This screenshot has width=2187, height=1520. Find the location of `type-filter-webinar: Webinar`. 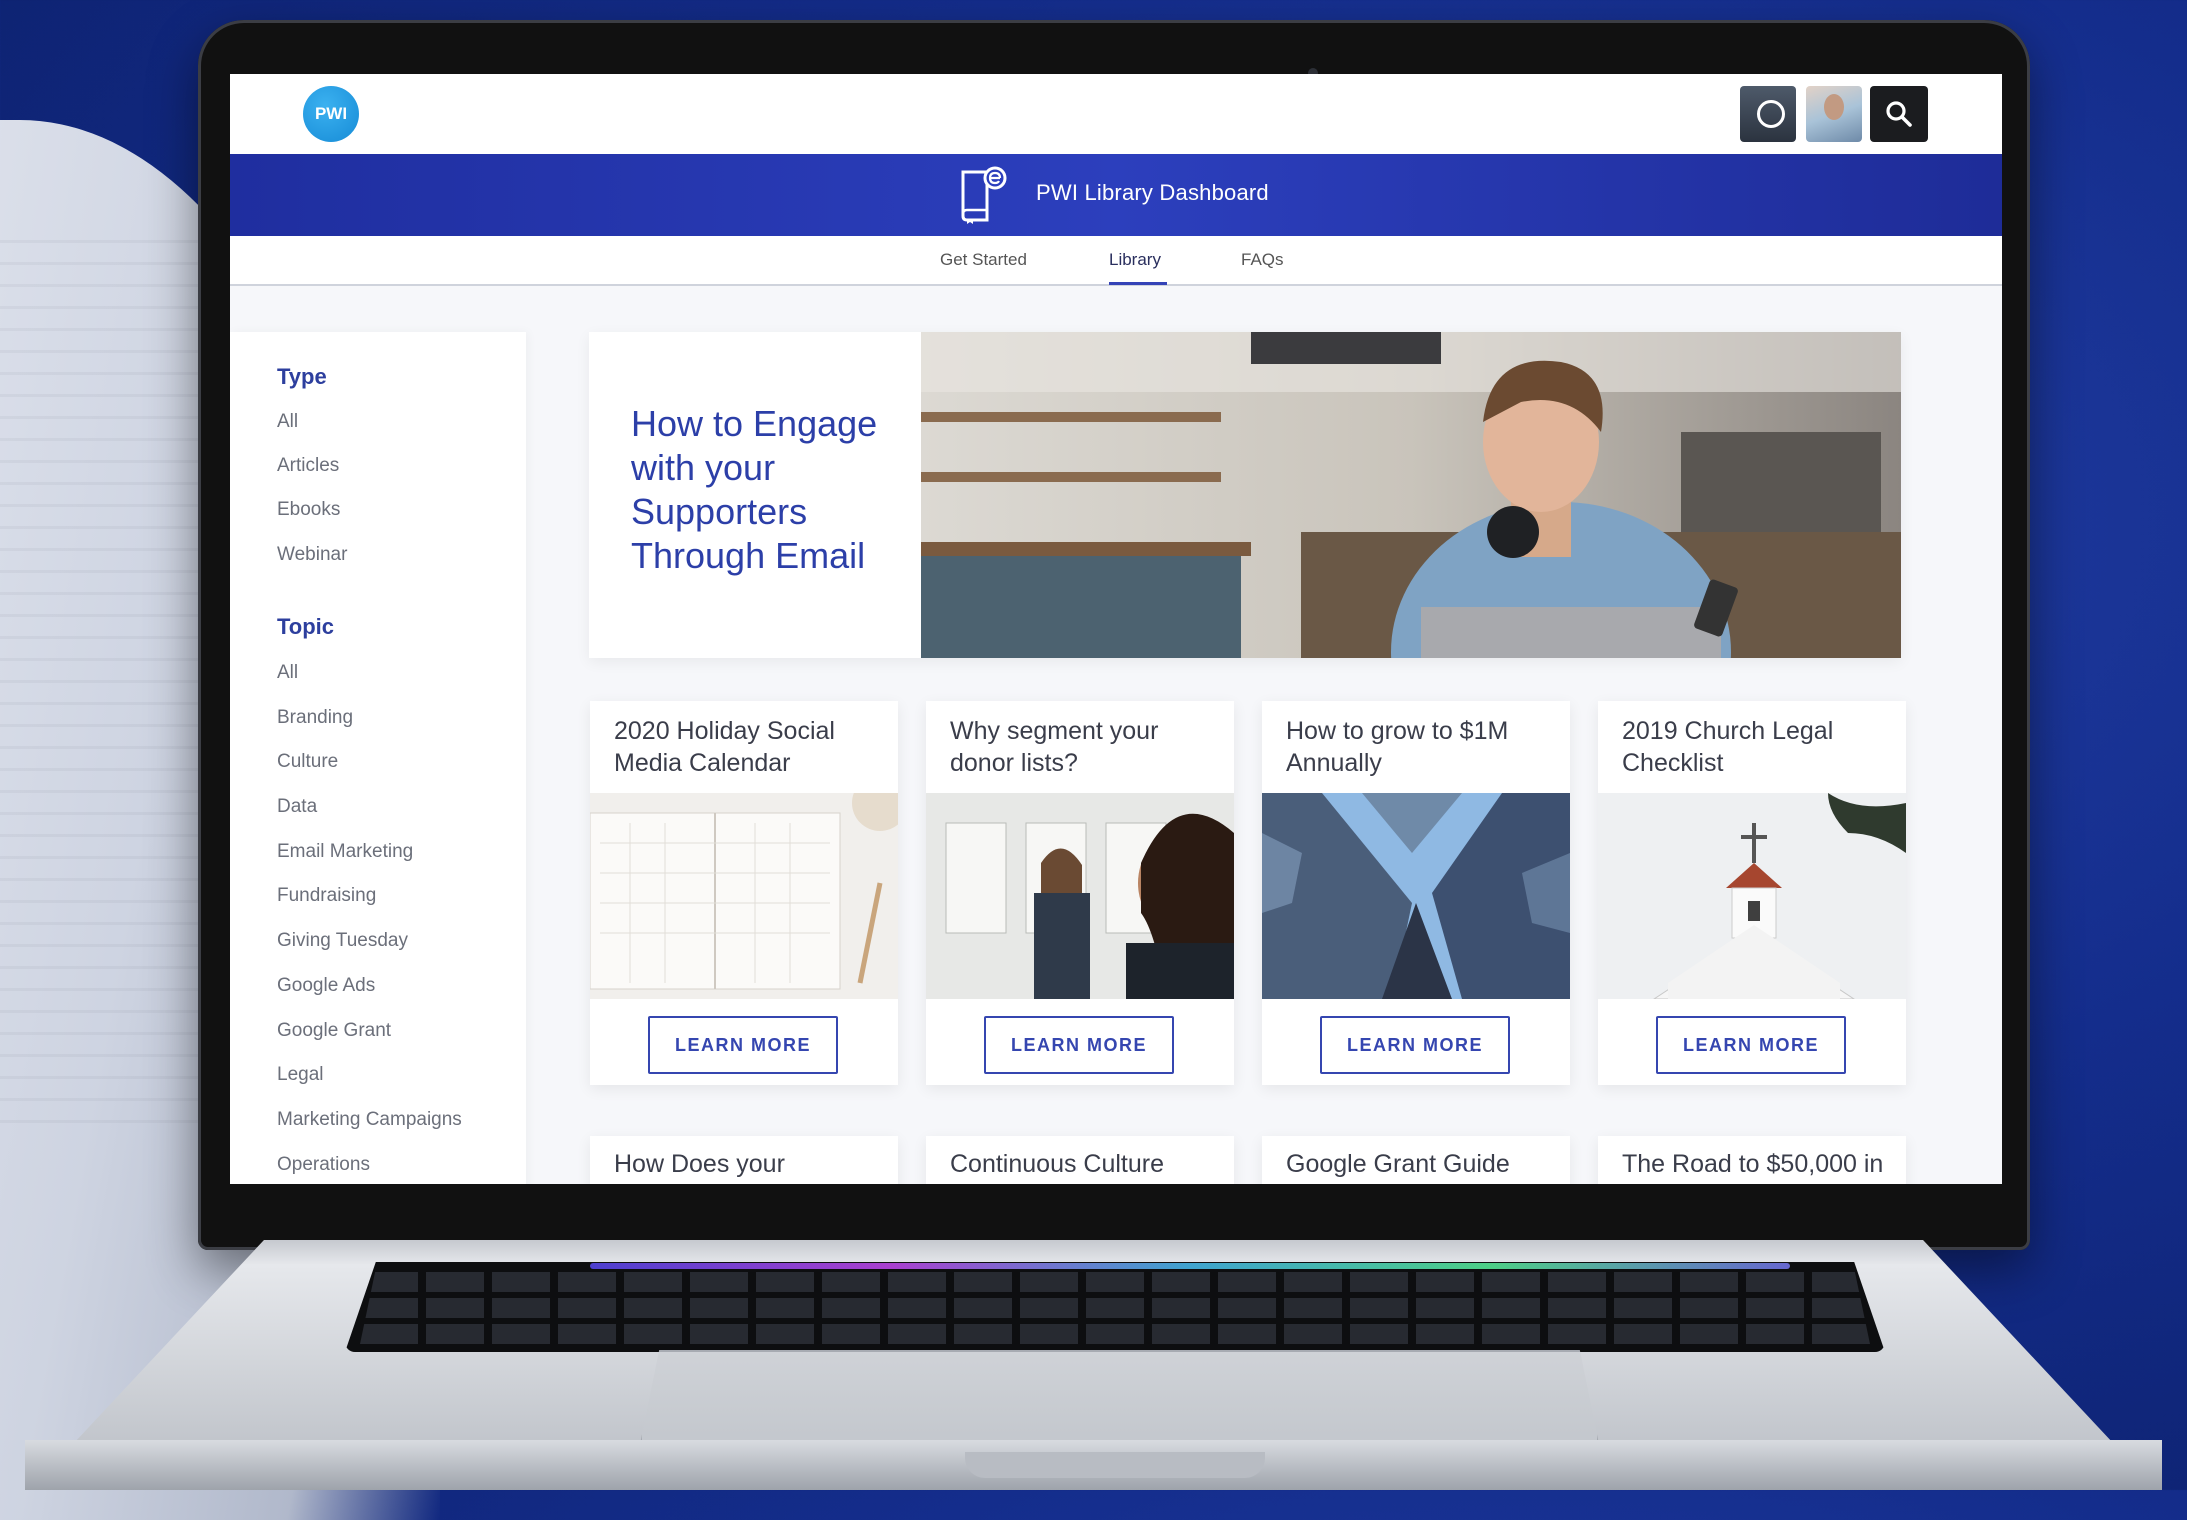

type-filter-webinar: Webinar is located at coordinates (312, 555).